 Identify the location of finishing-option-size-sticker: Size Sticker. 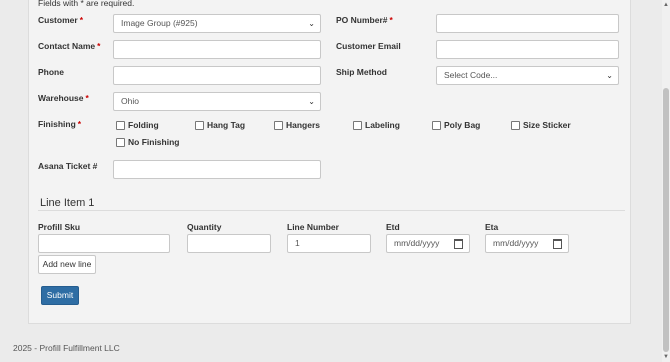
(541, 125).